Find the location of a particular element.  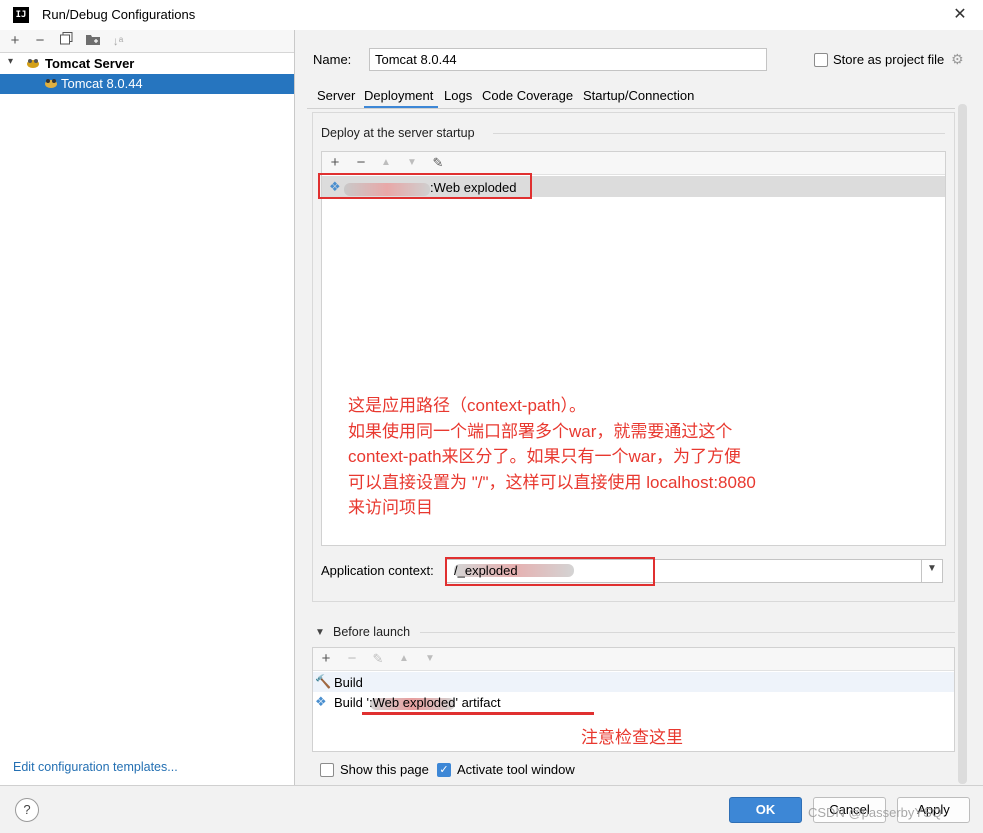

tab-server: Server is located at coordinates (336, 95).